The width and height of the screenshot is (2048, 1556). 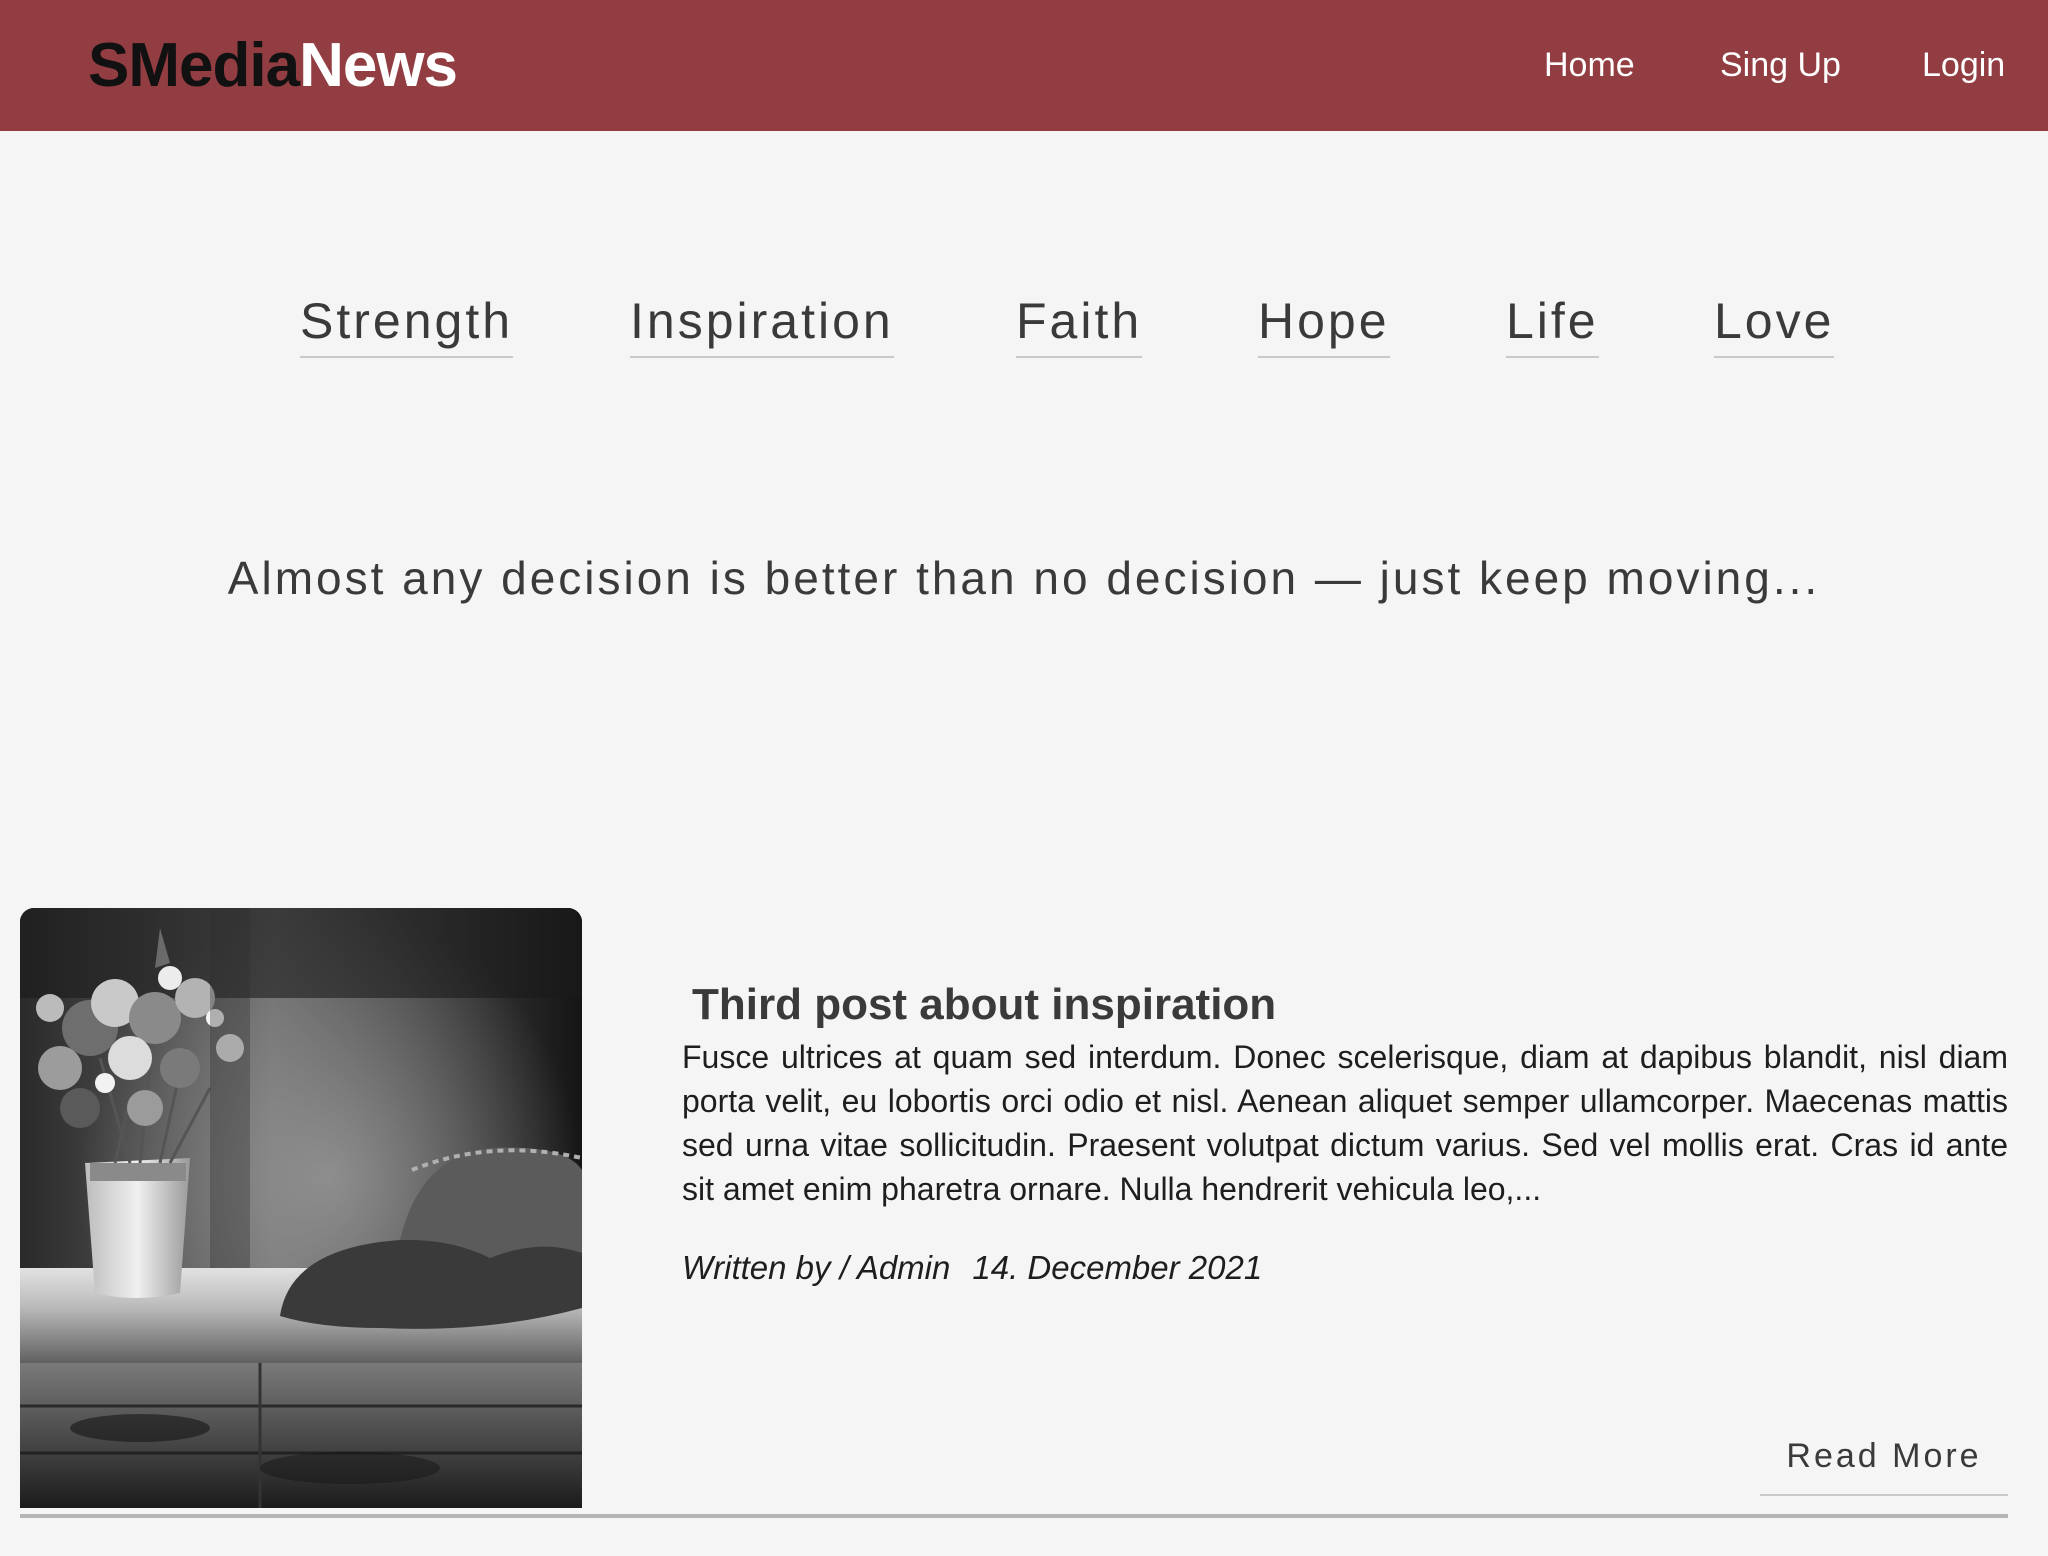 I want to click on post-author: Written by / Admin, so click(x=816, y=1267).